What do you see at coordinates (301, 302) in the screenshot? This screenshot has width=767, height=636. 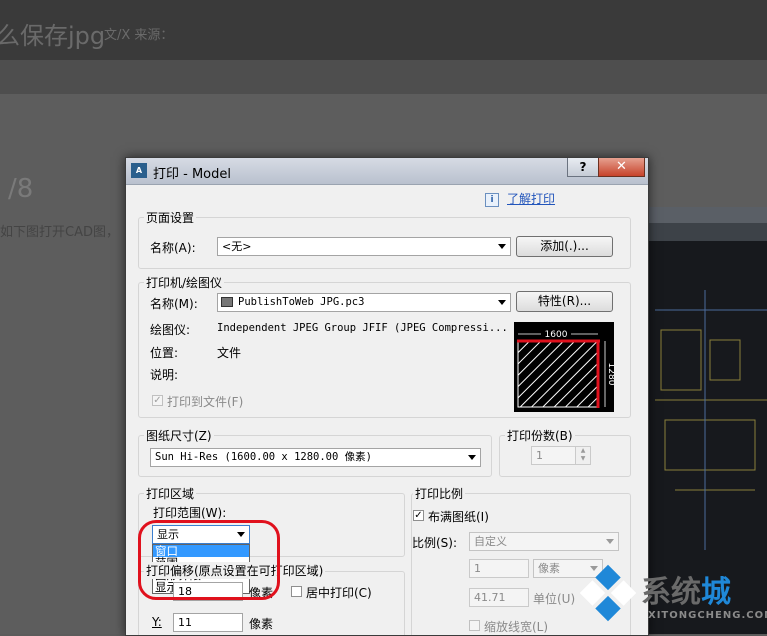 I see `printer-name-value: PublishToWeb JPG.pc3` at bounding box center [301, 302].